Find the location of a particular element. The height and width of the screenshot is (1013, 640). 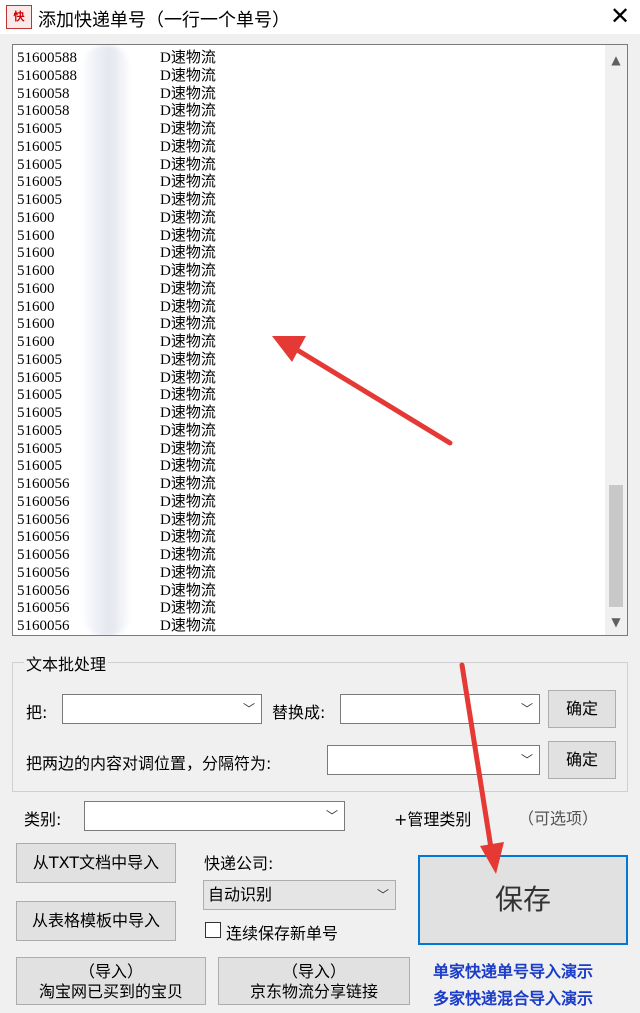

batch-group-title: 文本批处理 is located at coordinates (66, 663).